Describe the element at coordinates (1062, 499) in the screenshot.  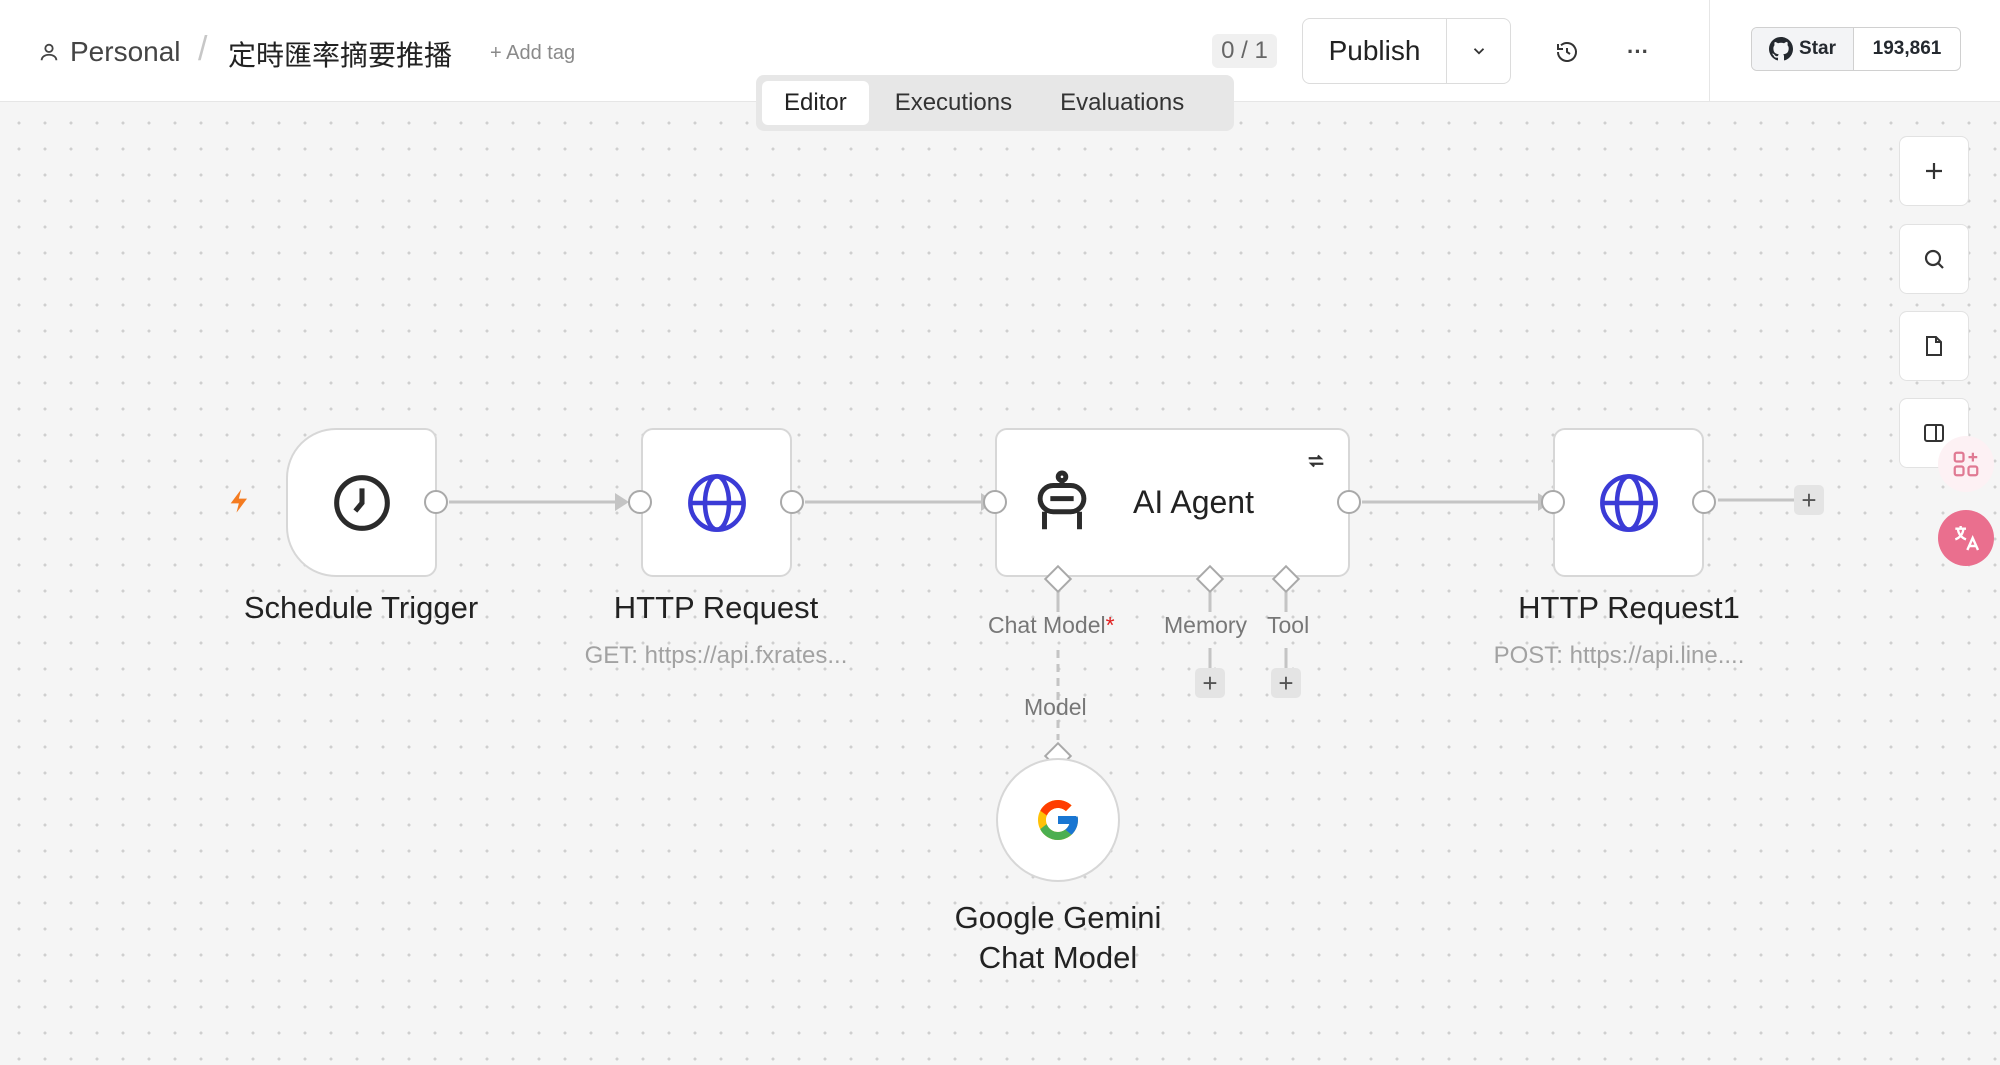
I see `robot-icon` at that location.